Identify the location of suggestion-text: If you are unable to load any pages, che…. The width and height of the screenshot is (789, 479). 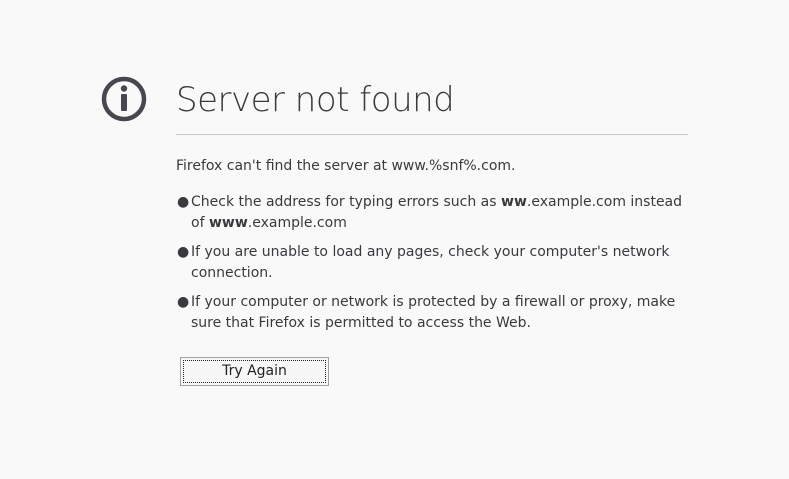
(430, 262).